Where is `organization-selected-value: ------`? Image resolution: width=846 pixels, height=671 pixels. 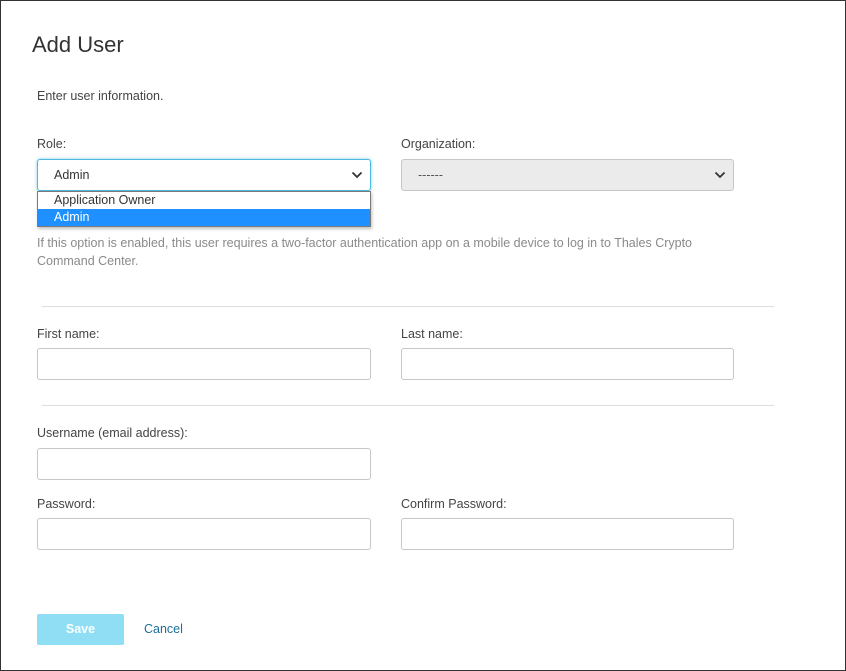 organization-selected-value: ------ is located at coordinates (430, 175).